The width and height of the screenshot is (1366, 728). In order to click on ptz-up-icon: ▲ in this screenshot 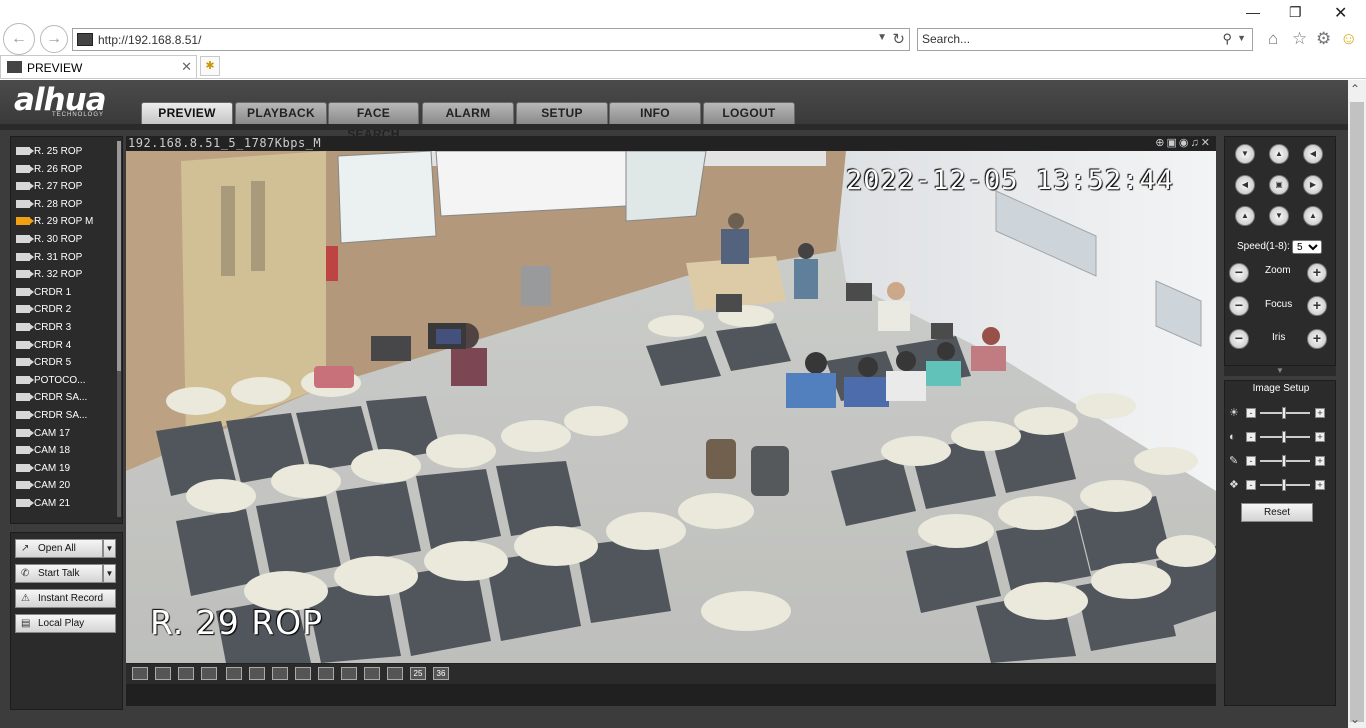, I will do `click(1279, 154)`.